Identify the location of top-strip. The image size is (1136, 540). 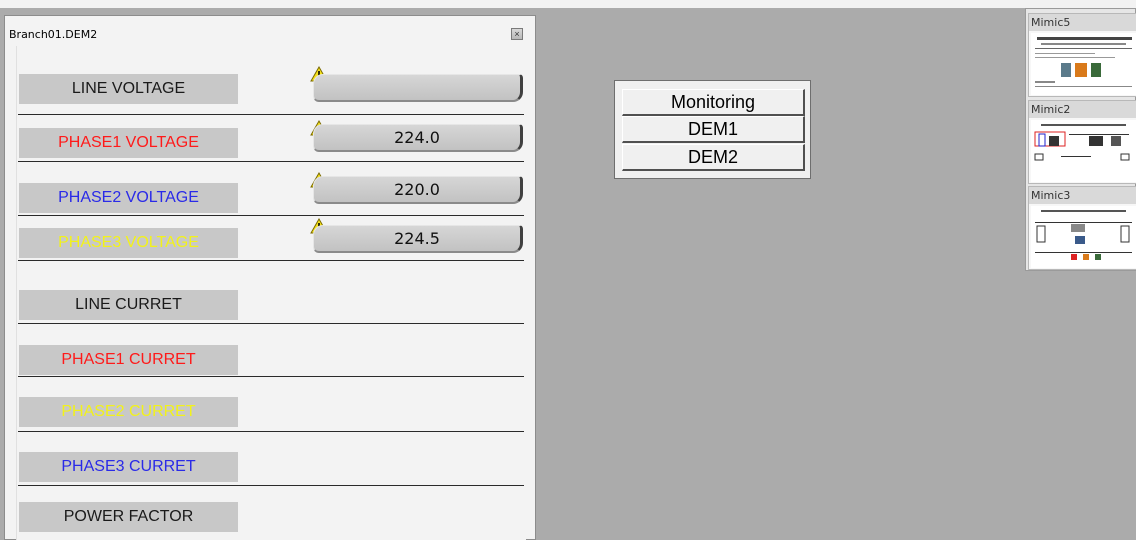
(568, 4).